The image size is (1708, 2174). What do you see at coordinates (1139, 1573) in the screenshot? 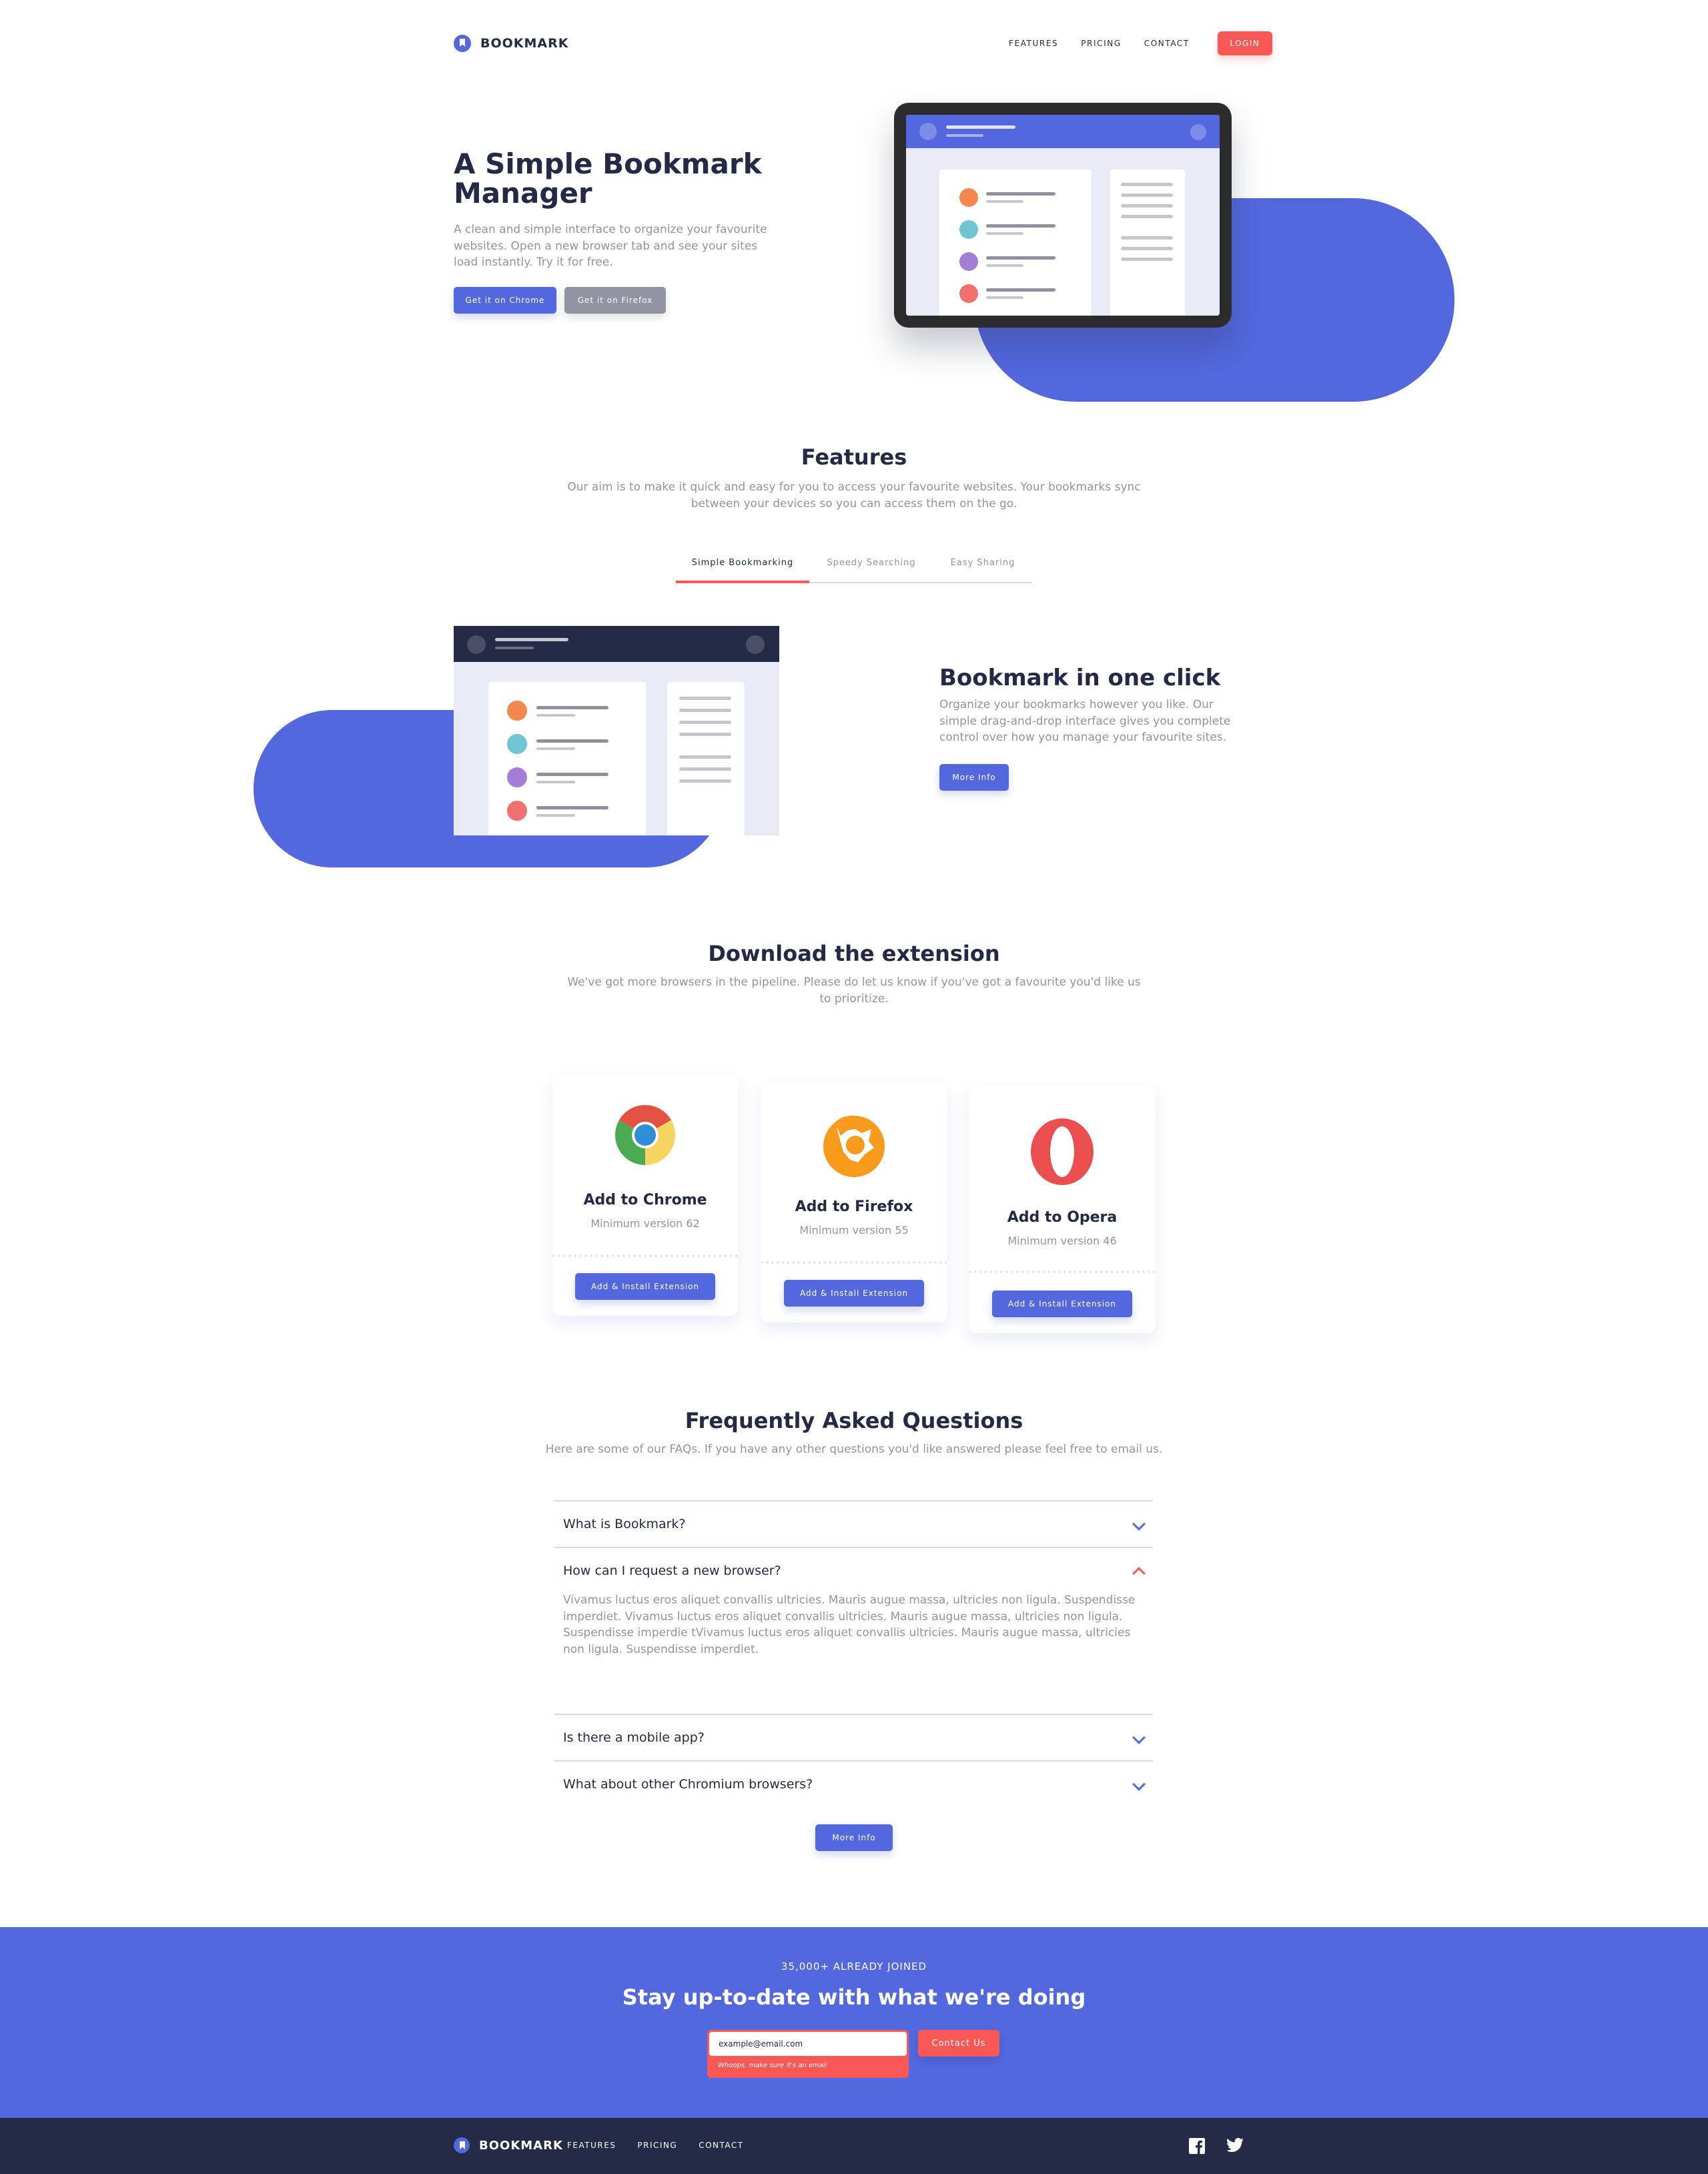
I see `chevron-up-icon` at bounding box center [1139, 1573].